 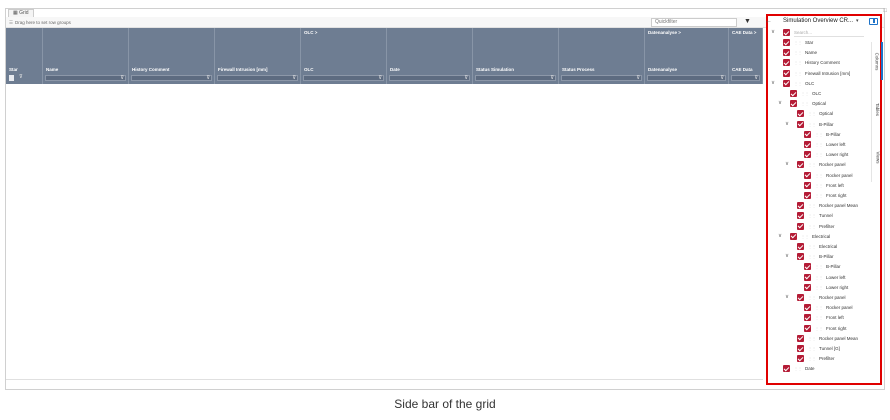 I want to click on chevron-down-icon: ▾, so click(x=857, y=21).